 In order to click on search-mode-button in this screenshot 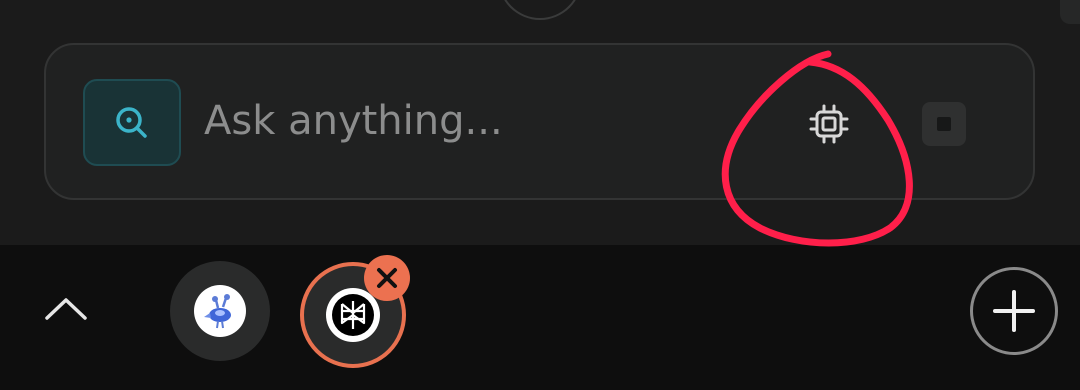, I will do `click(132, 122)`.